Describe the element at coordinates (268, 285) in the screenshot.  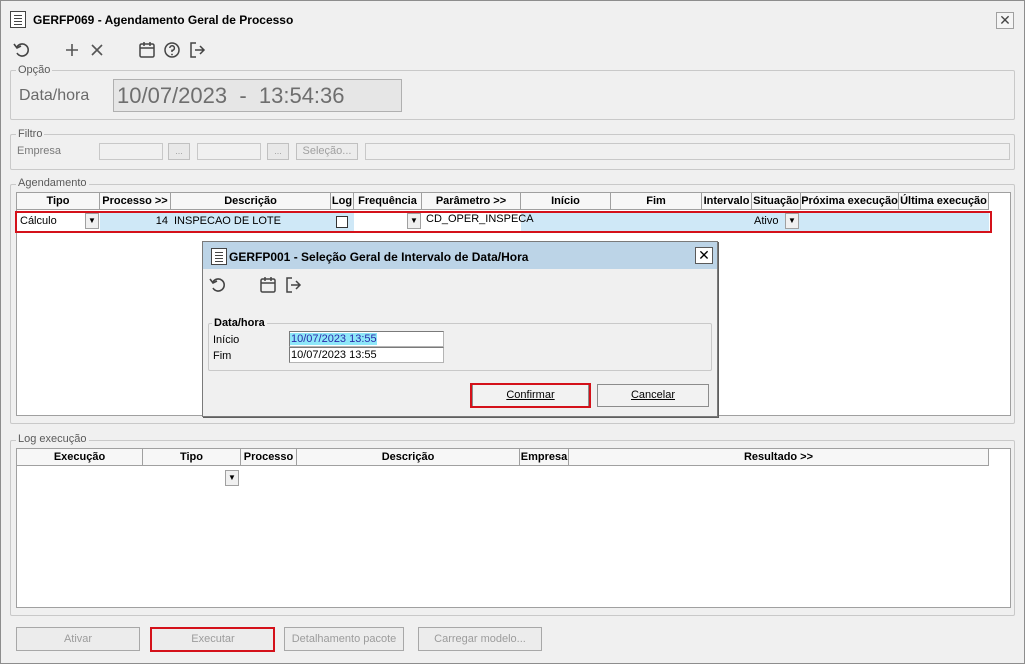
I see `dialog-calendar-icon` at that location.